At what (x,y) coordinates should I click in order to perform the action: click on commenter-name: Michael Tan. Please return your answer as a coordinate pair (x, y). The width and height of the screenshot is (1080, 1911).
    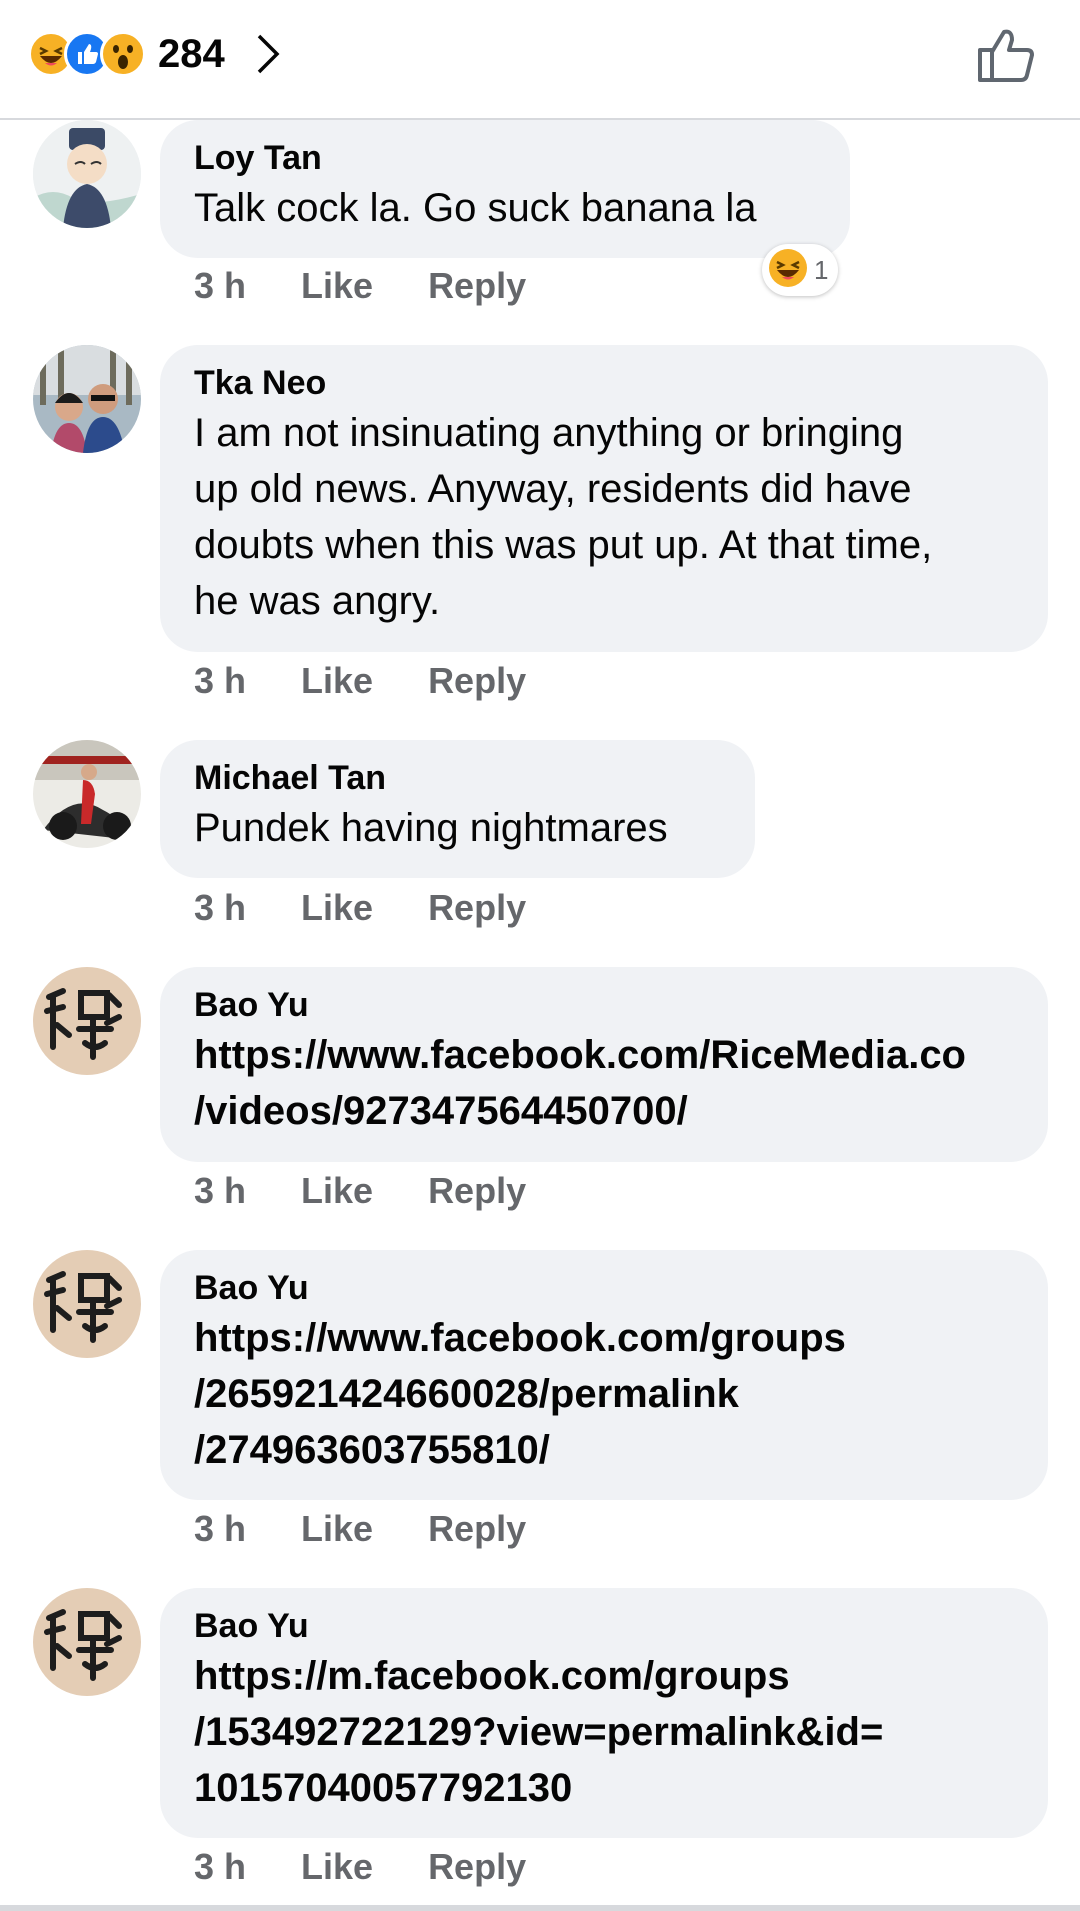
    Looking at the image, I should click on (457, 778).